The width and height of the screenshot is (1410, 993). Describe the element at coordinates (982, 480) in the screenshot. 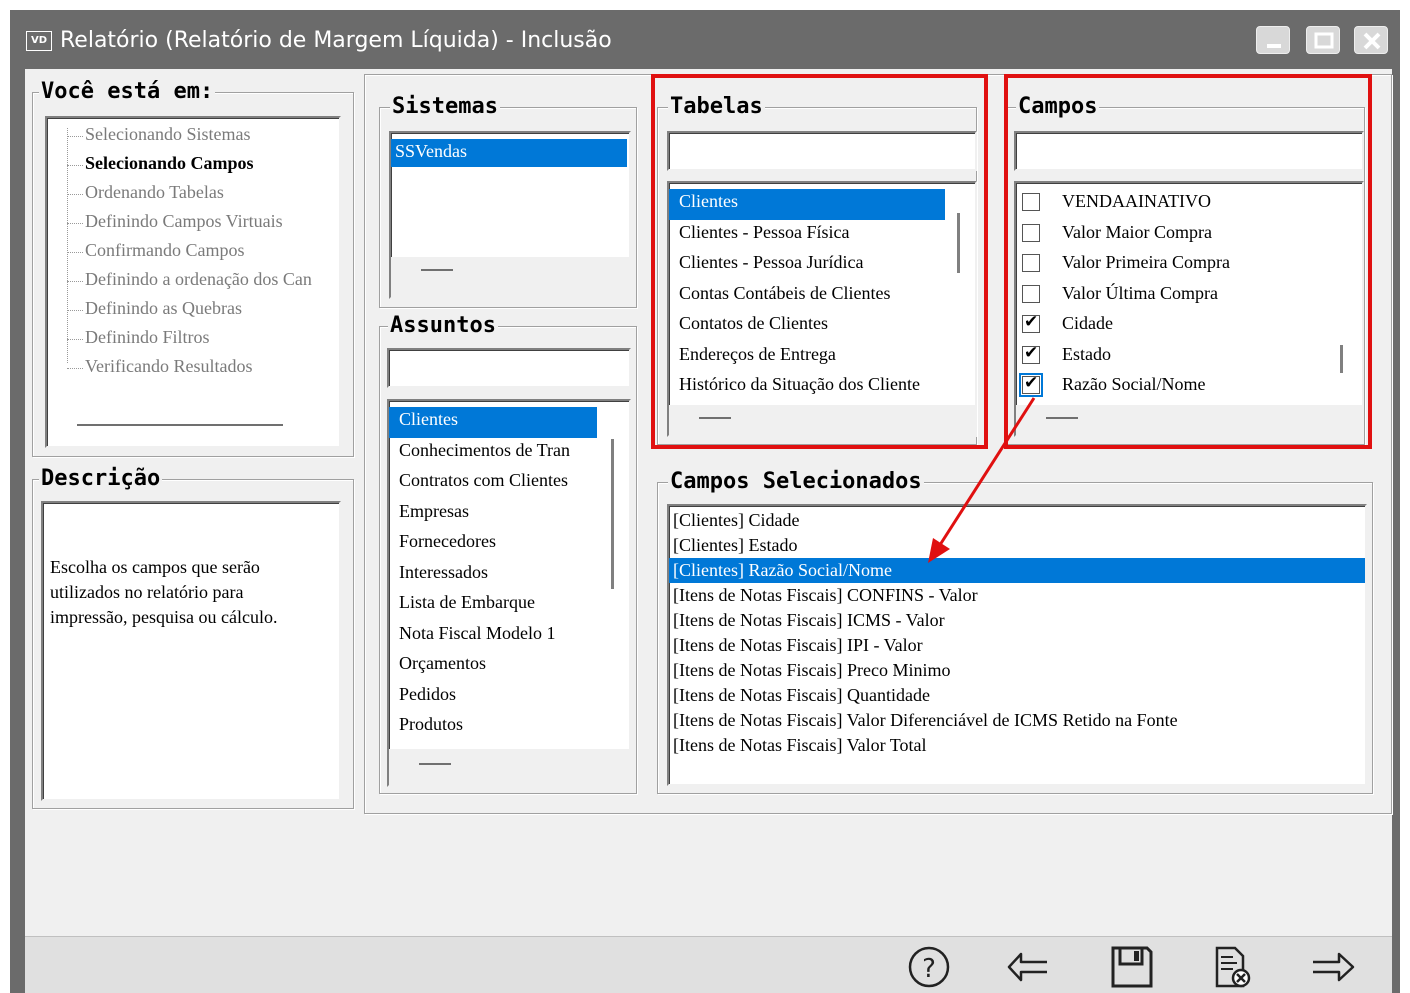

I see `annotation-arrow` at that location.